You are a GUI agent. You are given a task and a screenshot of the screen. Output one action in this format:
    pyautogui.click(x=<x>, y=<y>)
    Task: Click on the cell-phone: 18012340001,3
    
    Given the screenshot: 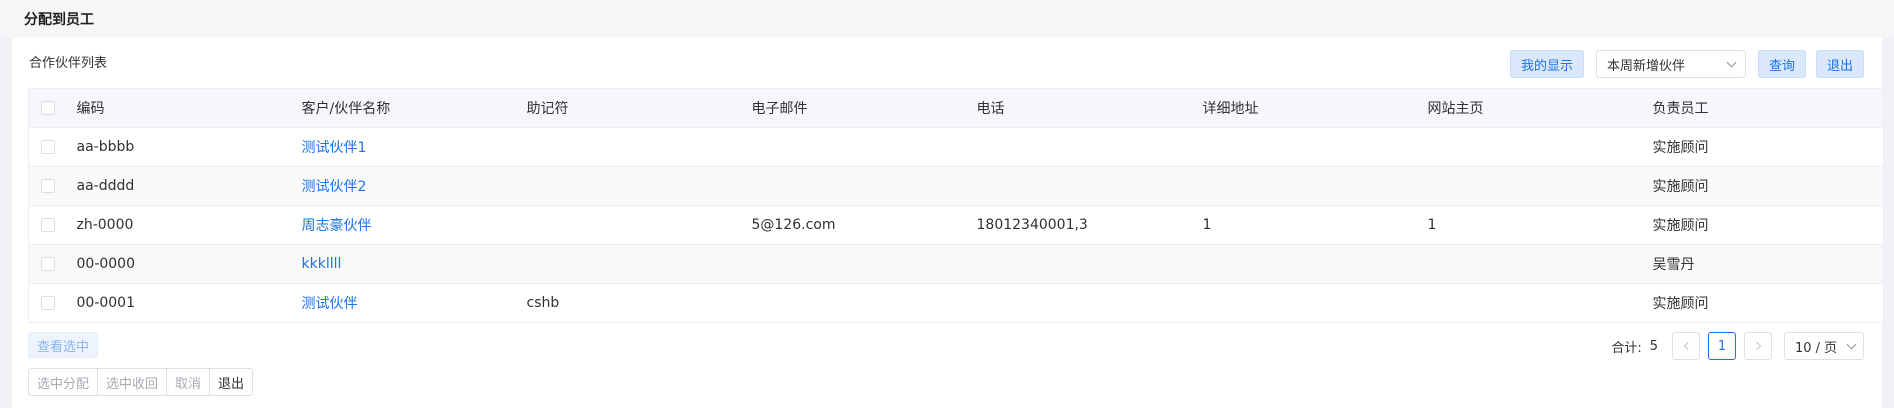 What is the action you would take?
    pyautogui.click(x=1089, y=225)
    